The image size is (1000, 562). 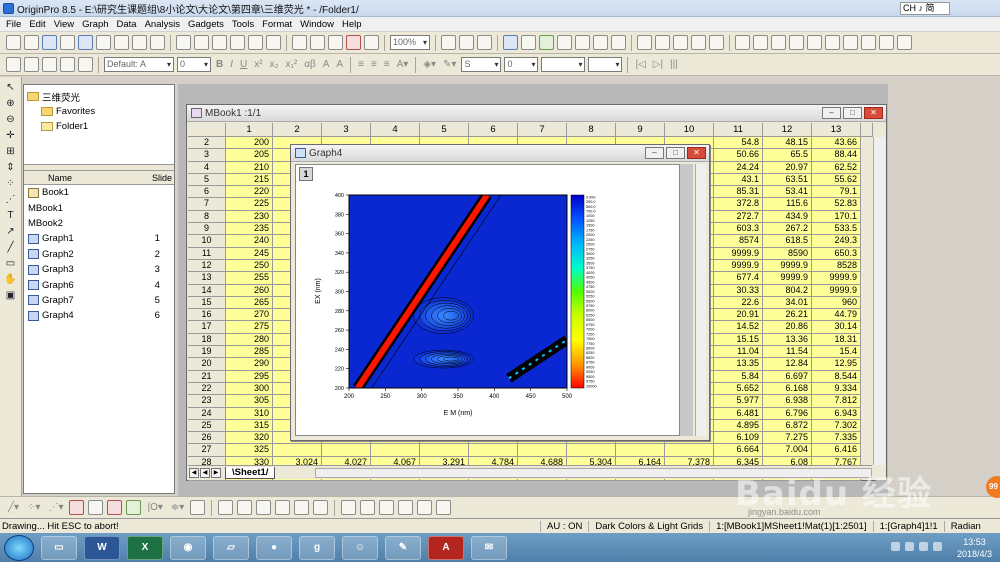 I want to click on table-cell: 6.416, so click(x=836, y=450).